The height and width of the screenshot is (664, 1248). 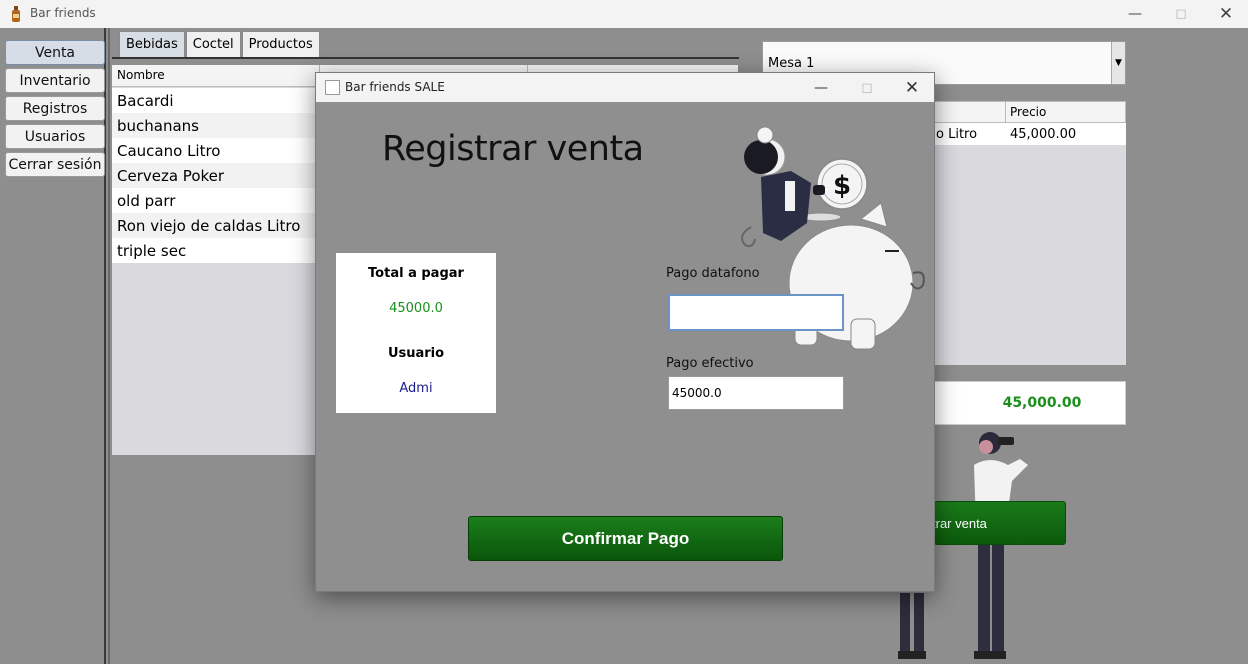 What do you see at coordinates (416, 273) in the screenshot?
I see `total-label: Total a pagar` at bounding box center [416, 273].